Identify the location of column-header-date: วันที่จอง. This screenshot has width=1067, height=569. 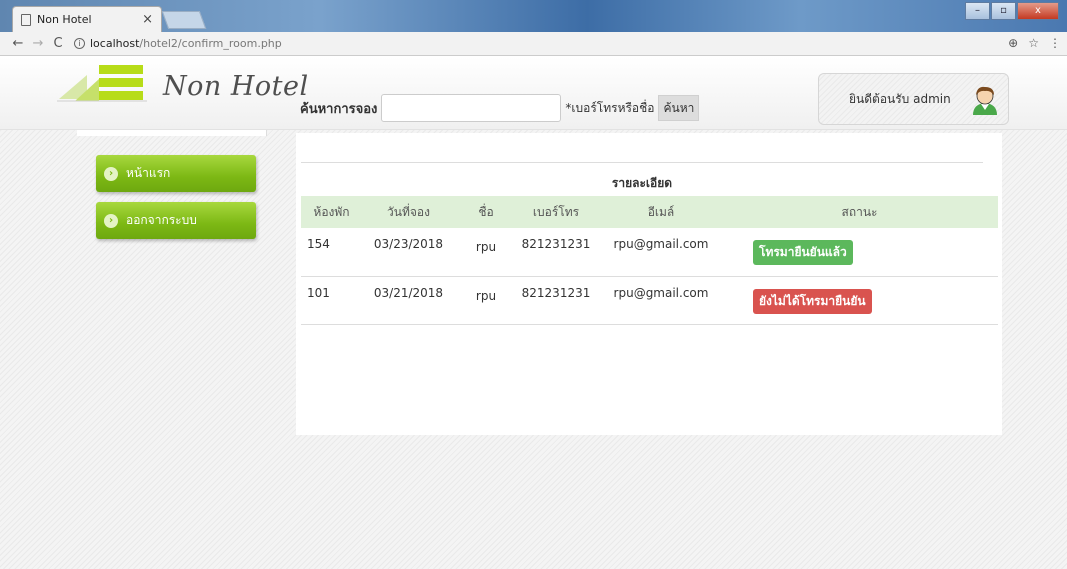
(408, 211).